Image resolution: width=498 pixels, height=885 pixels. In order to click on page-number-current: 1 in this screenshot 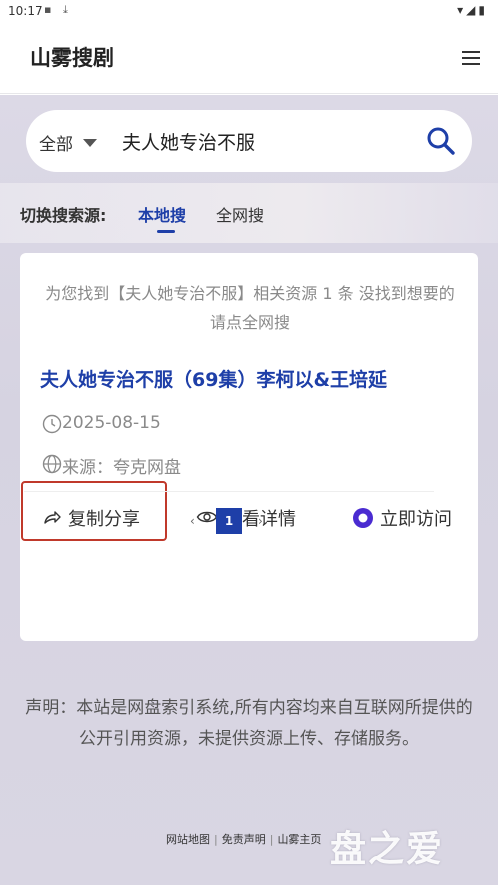, I will do `click(229, 521)`.